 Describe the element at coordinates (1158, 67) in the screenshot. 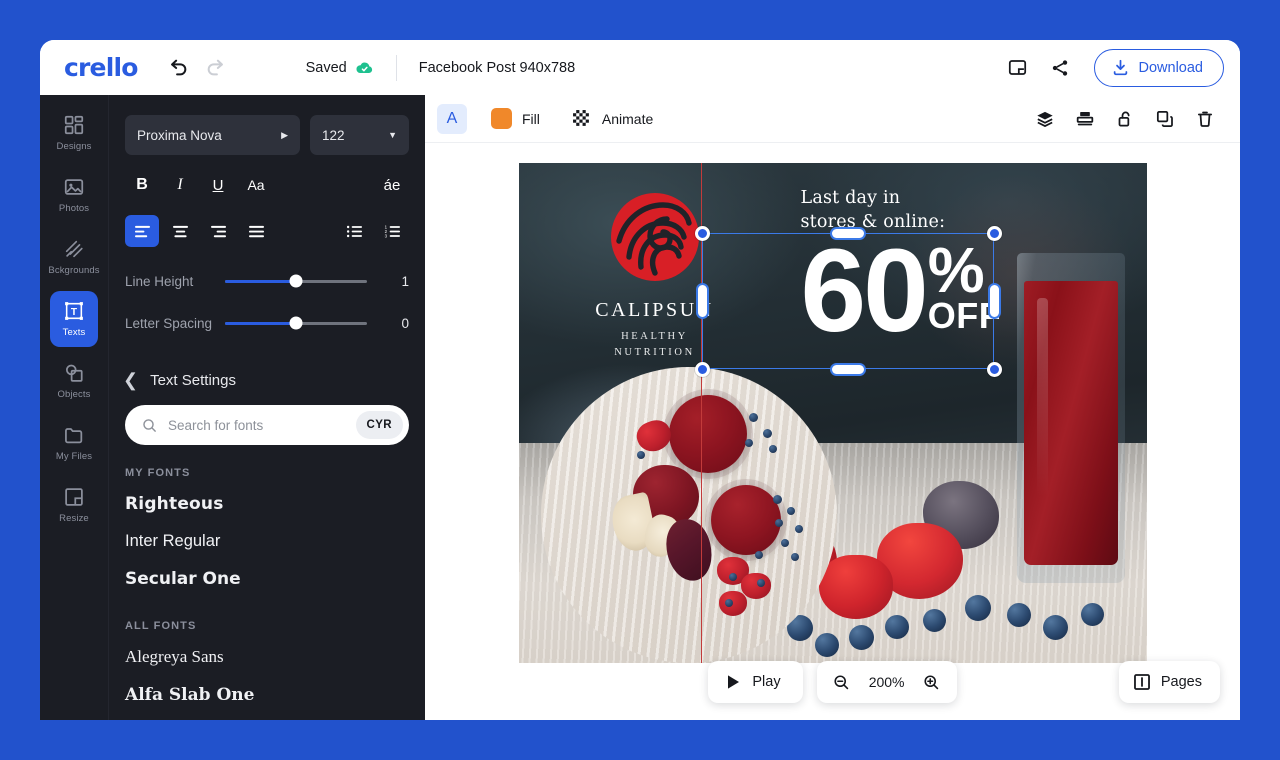

I see `download-button: Download` at that location.